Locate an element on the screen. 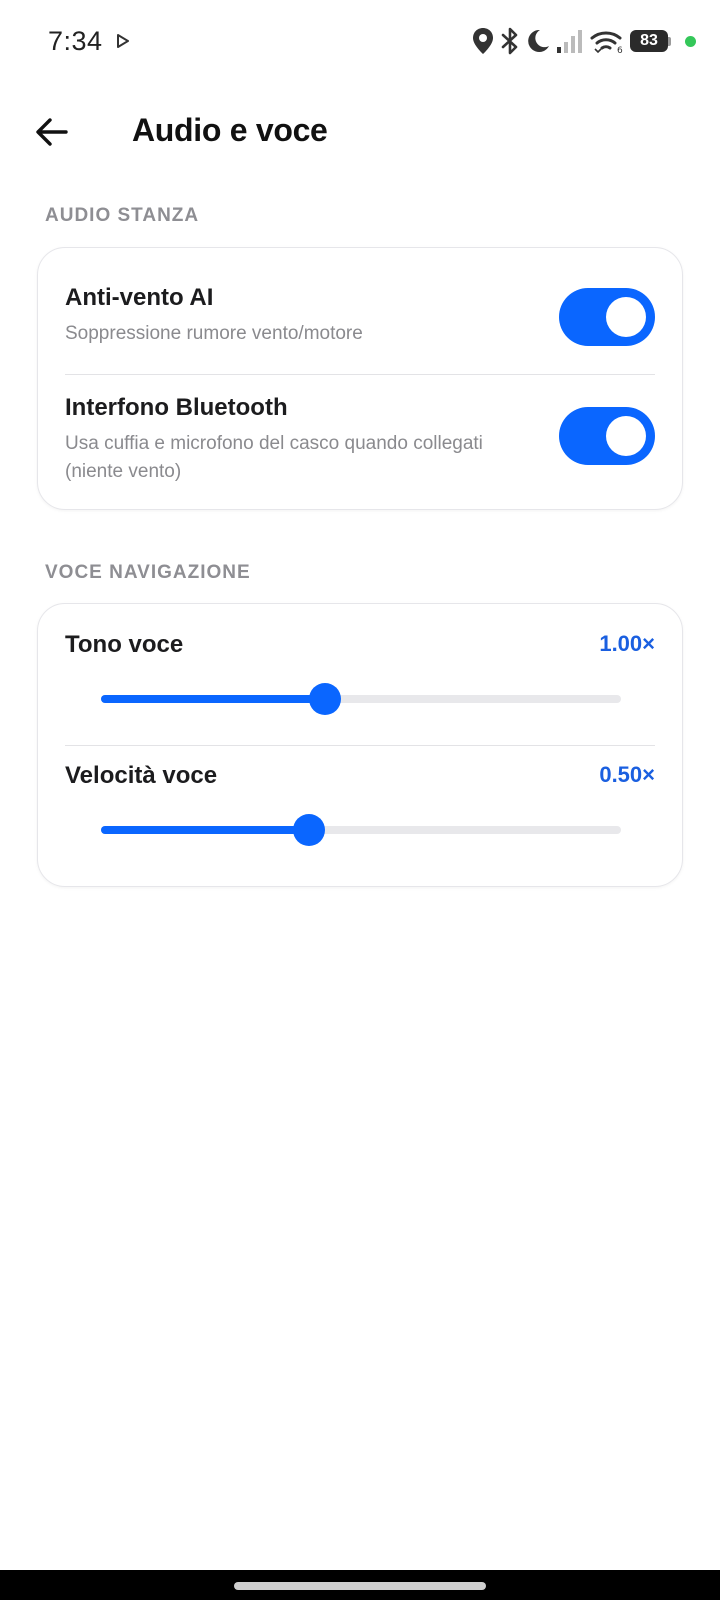  setting-row-voice-pitch: Tono voce 1.00× is located at coordinates (360, 681).